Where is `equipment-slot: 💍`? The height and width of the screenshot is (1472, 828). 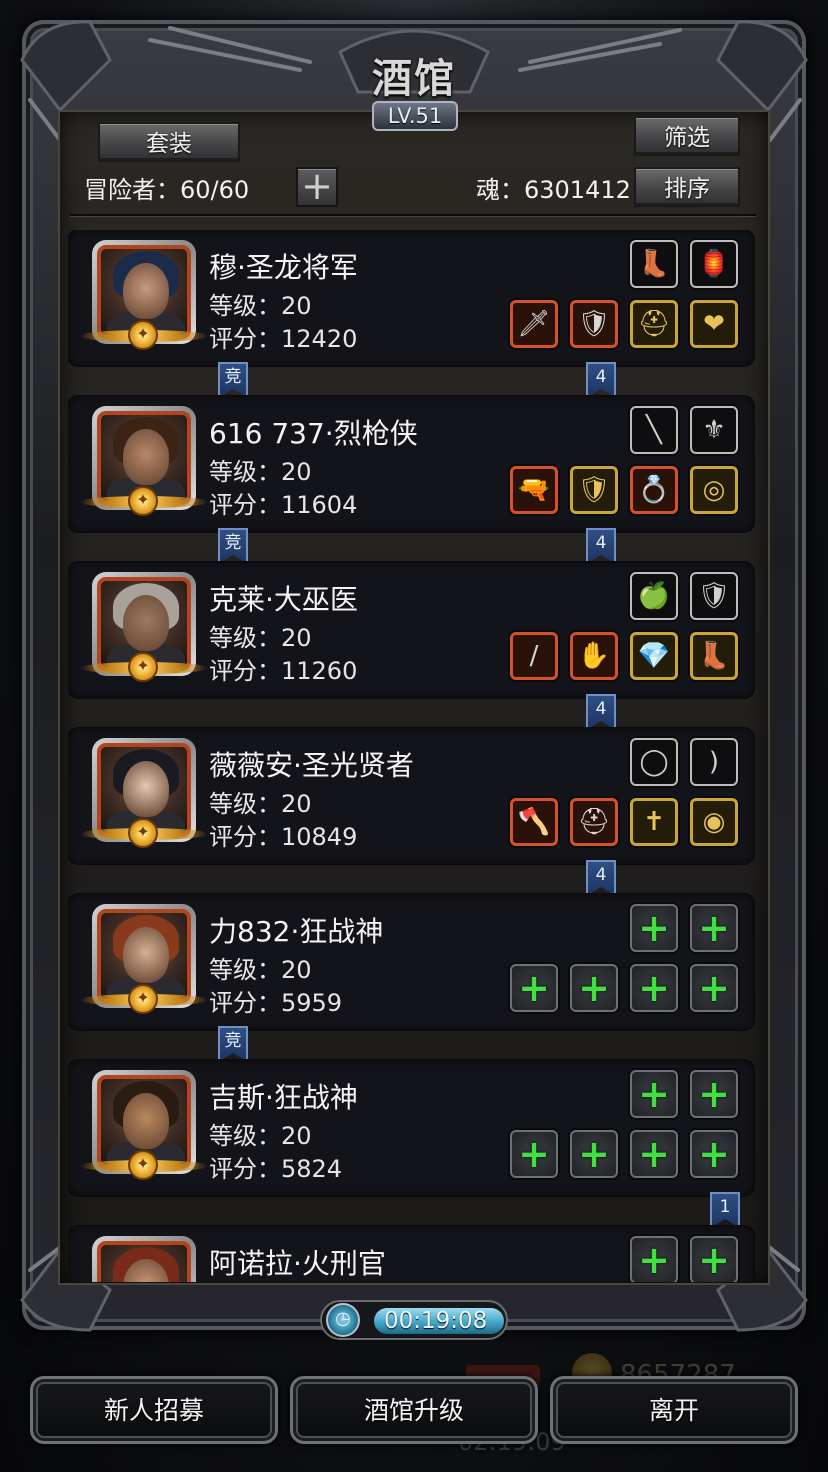 equipment-slot: 💍 is located at coordinates (654, 490).